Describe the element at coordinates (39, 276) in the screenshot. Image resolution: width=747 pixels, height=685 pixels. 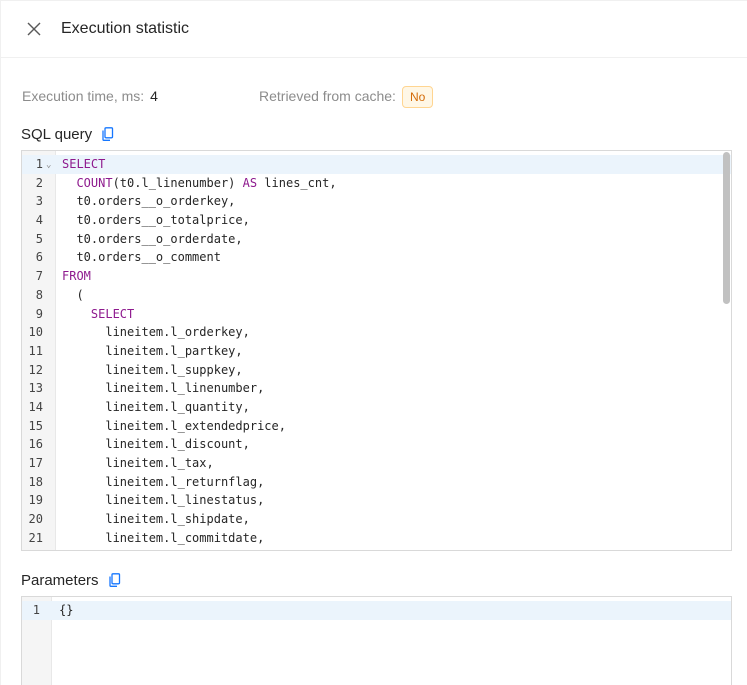
I see `line-number: 7` at that location.